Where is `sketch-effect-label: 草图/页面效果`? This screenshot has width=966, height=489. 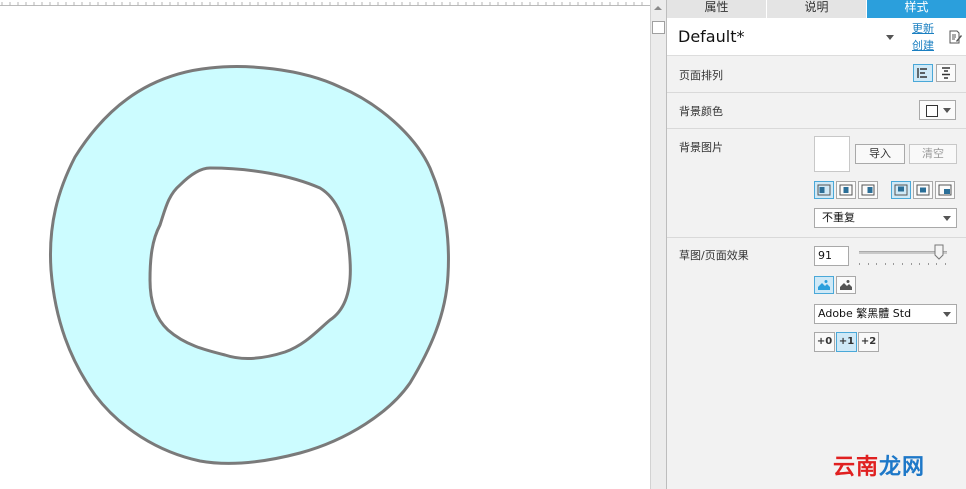 sketch-effect-label: 草图/页面效果 is located at coordinates (714, 255).